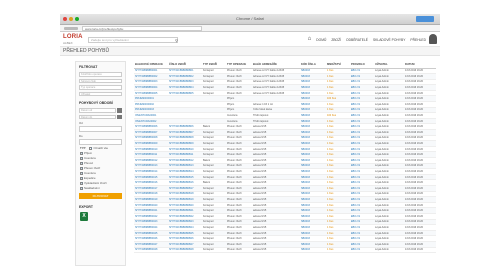 This screenshot has width=500, height=280. What do you see at coordinates (100, 74) in the screenshot?
I see `operation-code-field: Kód/číslo operace` at bounding box center [100, 74].